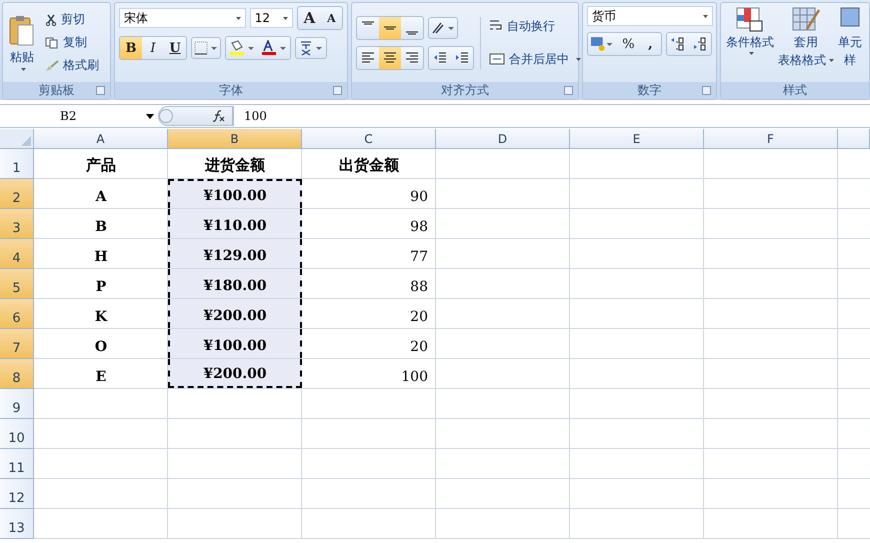 The image size is (870, 543). Describe the element at coordinates (17, 224) in the screenshot. I see `row-header: 3` at that location.